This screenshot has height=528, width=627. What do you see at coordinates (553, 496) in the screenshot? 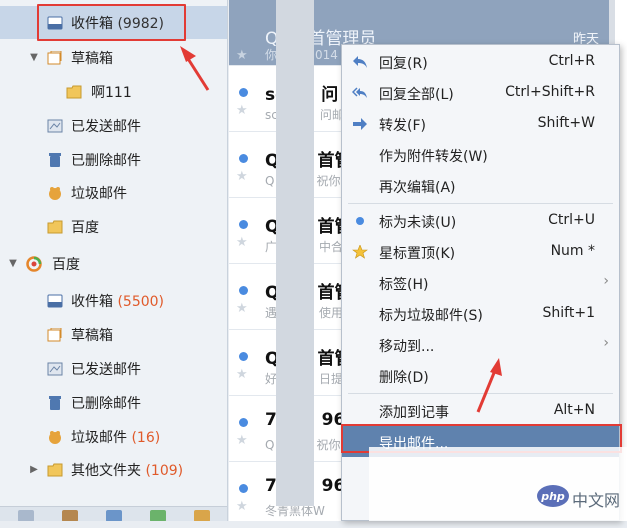
I see `php-logo: php` at bounding box center [553, 496].